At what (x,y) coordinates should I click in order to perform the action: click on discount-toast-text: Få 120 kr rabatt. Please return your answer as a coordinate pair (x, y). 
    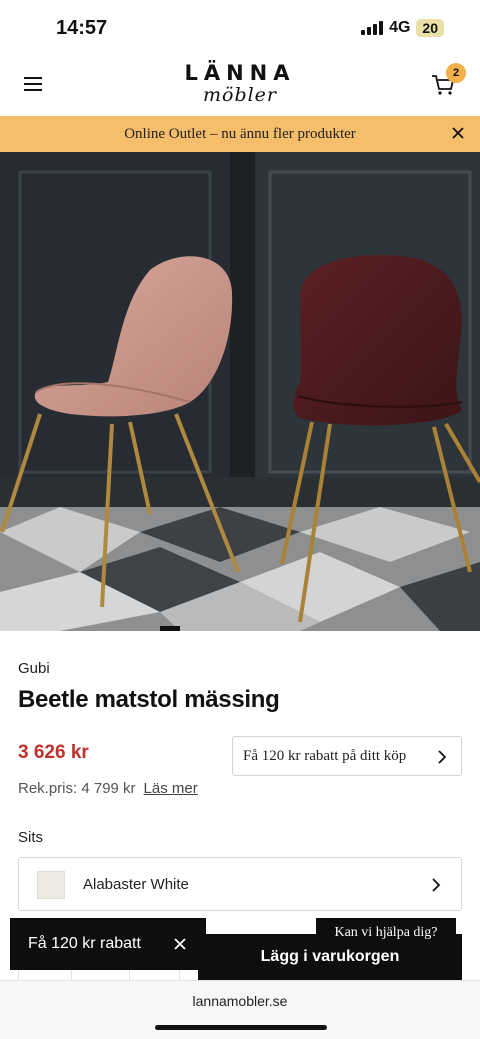
    Looking at the image, I should click on (84, 943).